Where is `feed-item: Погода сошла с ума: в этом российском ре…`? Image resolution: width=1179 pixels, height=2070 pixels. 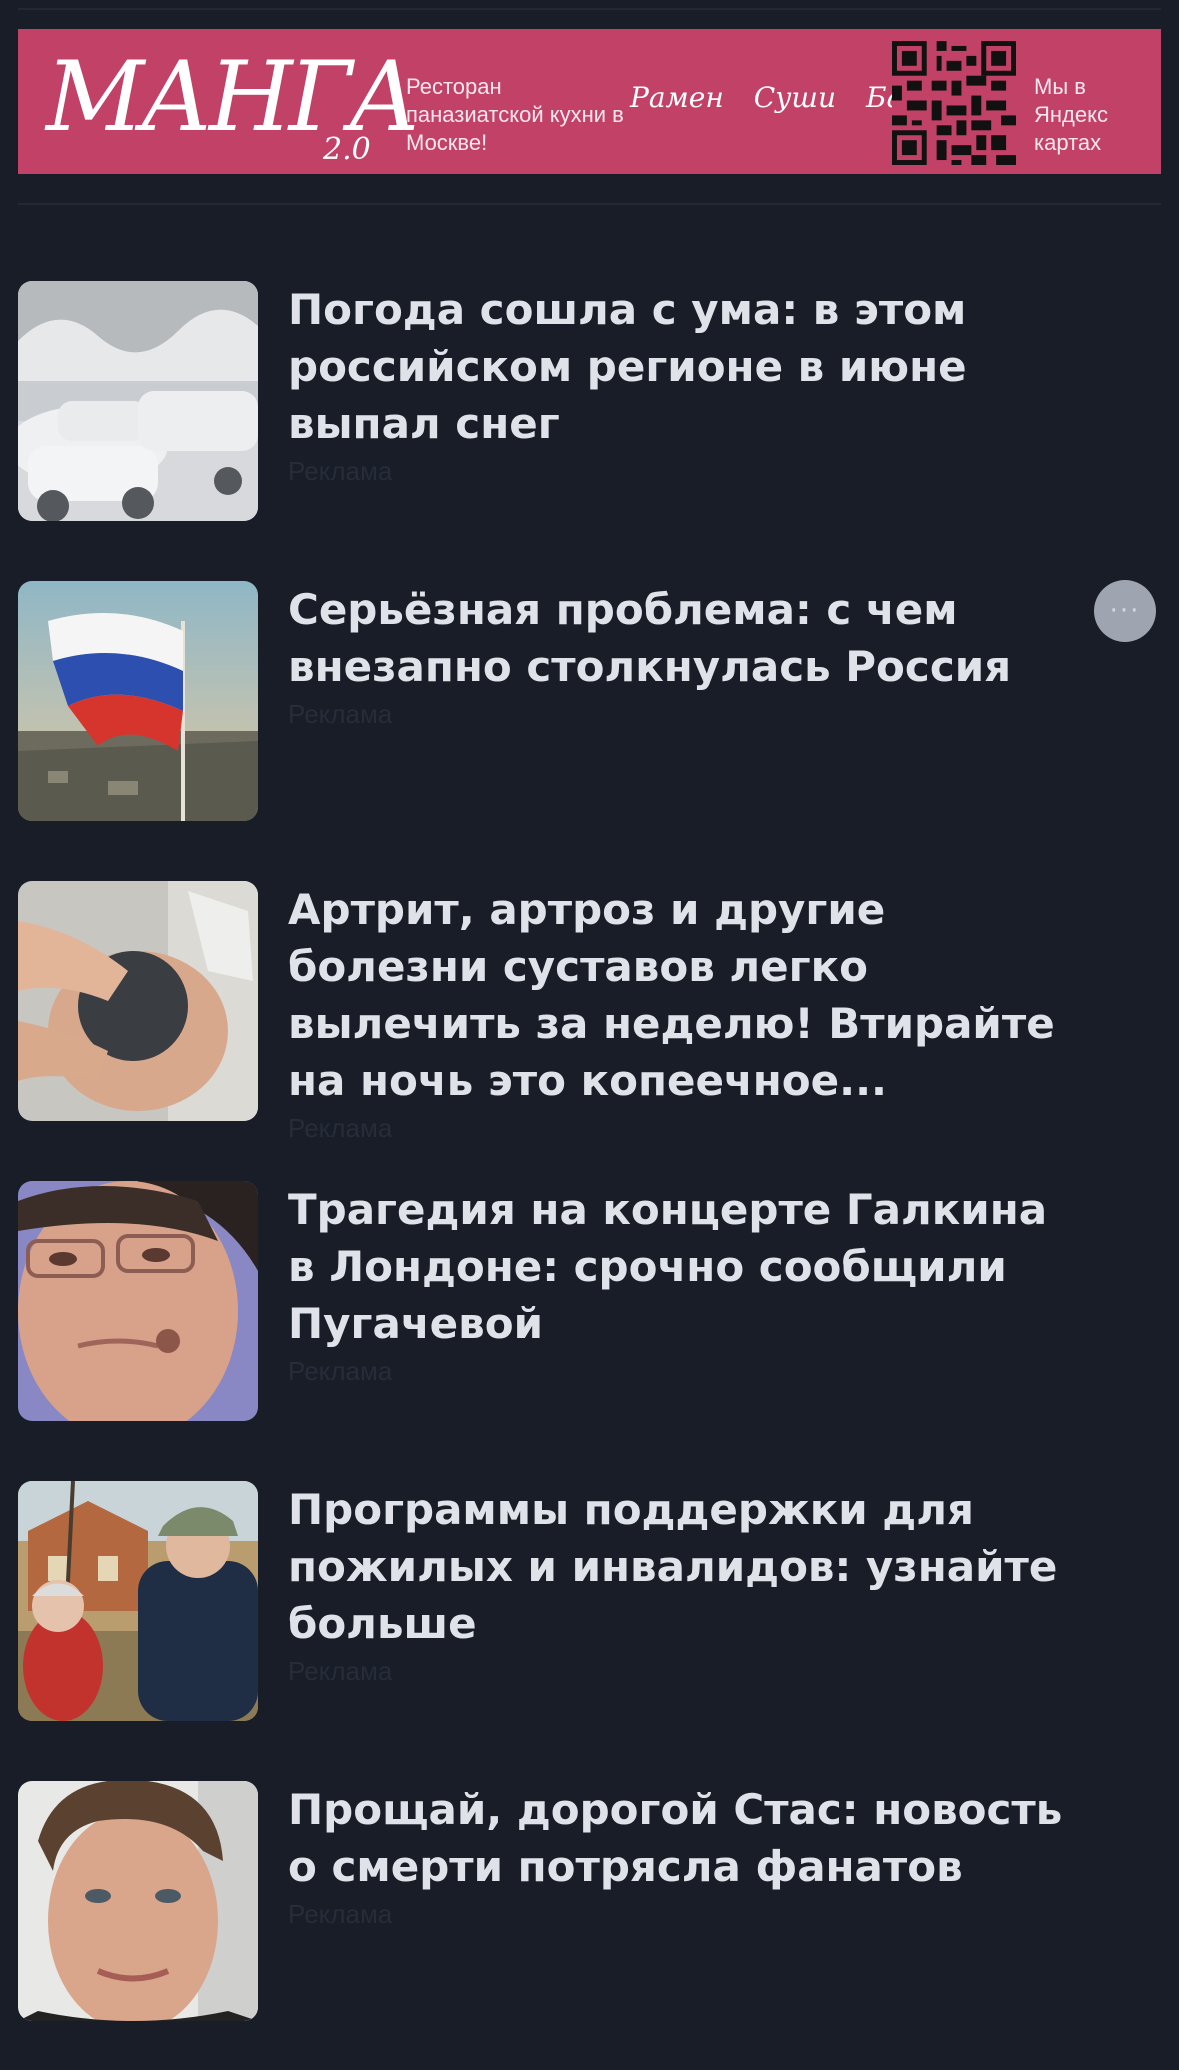
feed-item: Погода сошла с ума: в этом российском ре… is located at coordinates (589, 401).